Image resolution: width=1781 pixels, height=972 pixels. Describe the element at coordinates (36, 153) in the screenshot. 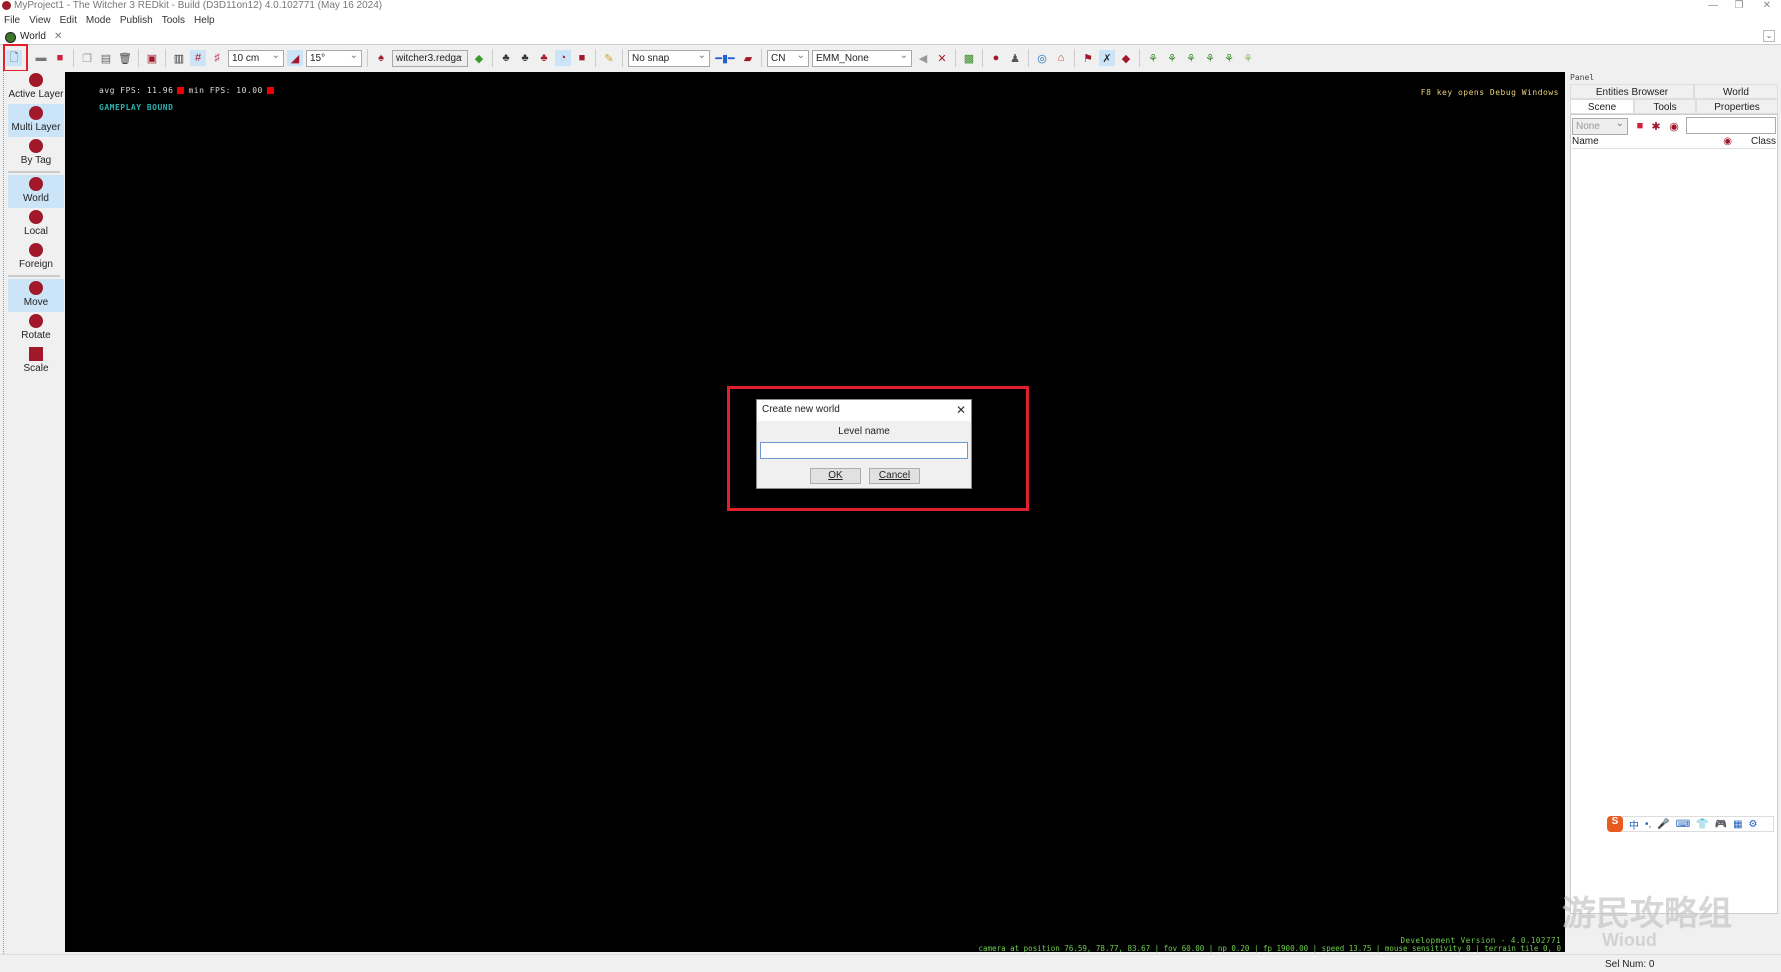

I see `tool-by-tag: By Tag` at that location.